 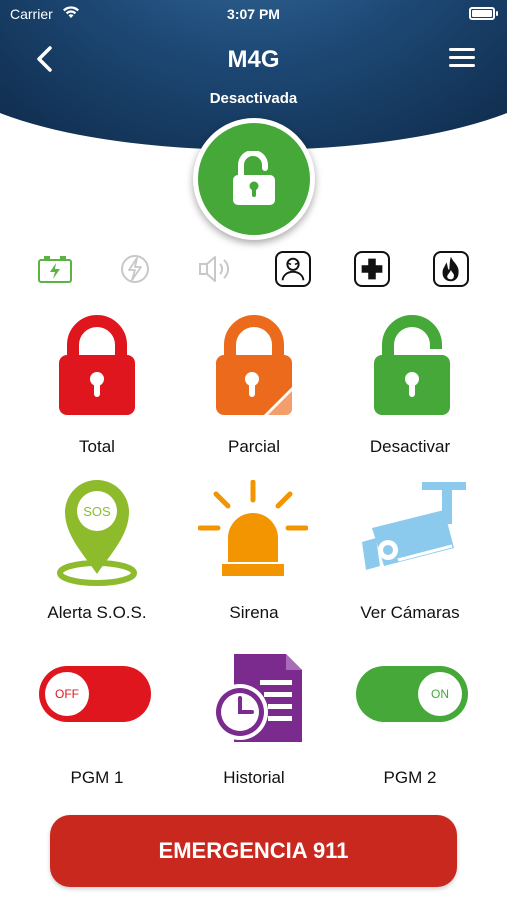 I want to click on tile-label: PGM 1, so click(x=97, y=777).